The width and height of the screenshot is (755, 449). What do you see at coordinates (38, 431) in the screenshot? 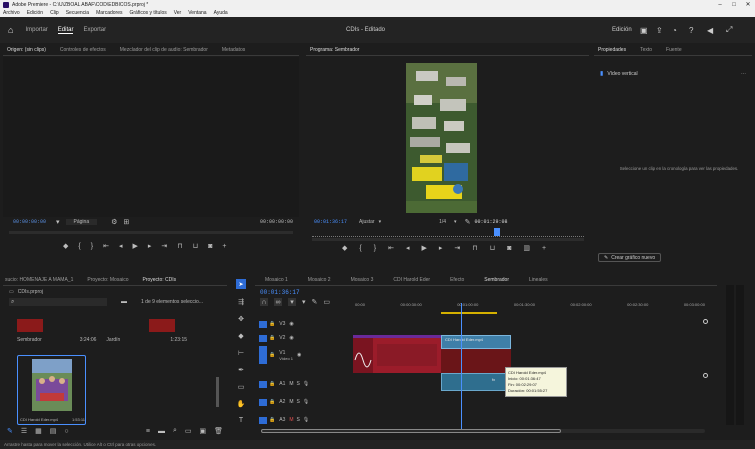
I see `icon-view-icon: ▦` at bounding box center [38, 431].